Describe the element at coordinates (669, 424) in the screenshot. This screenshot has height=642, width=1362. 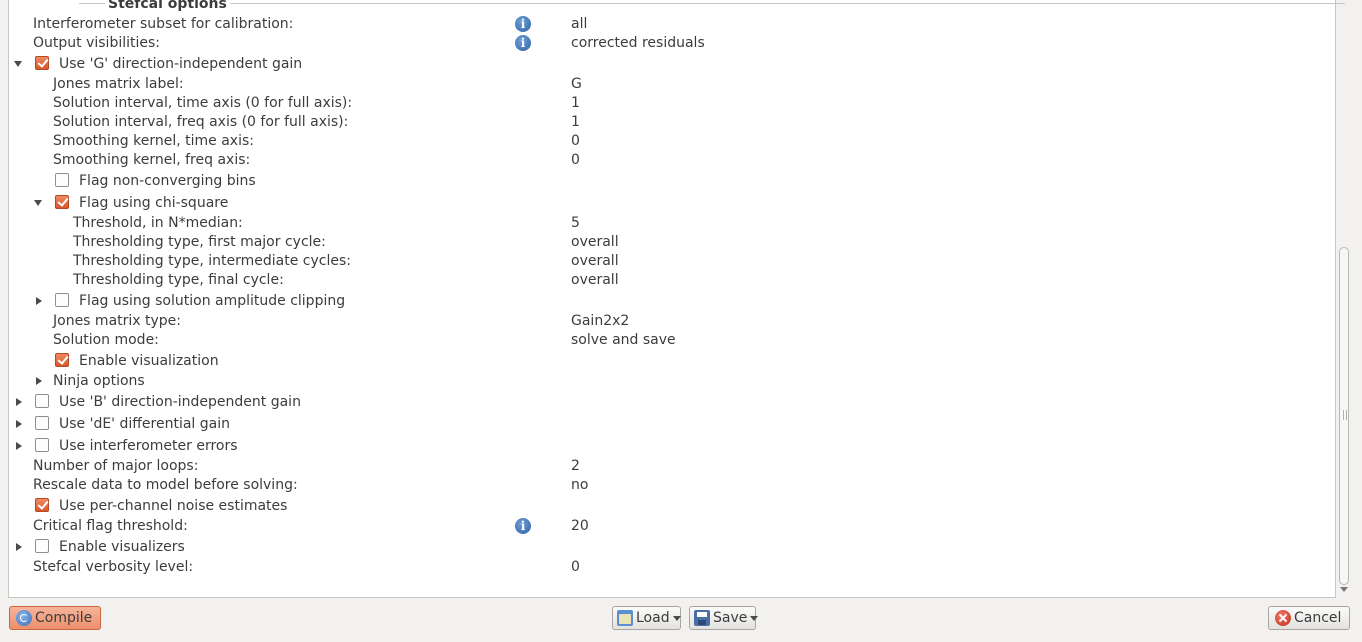
I see `option-row-use-de-differential-gain: Use 'dE' differential gain` at that location.